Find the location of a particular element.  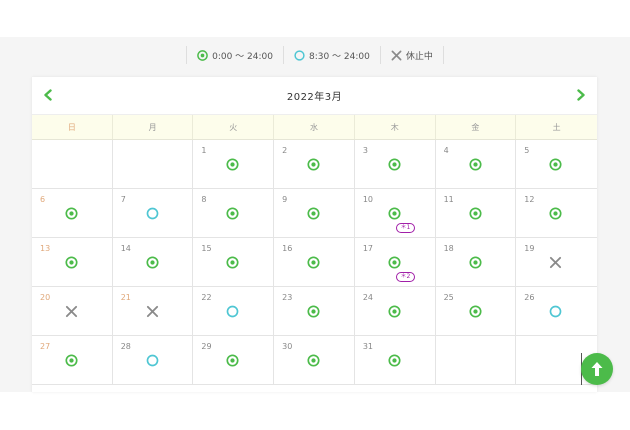

calendar-day-cell: 29 is located at coordinates (234, 360).